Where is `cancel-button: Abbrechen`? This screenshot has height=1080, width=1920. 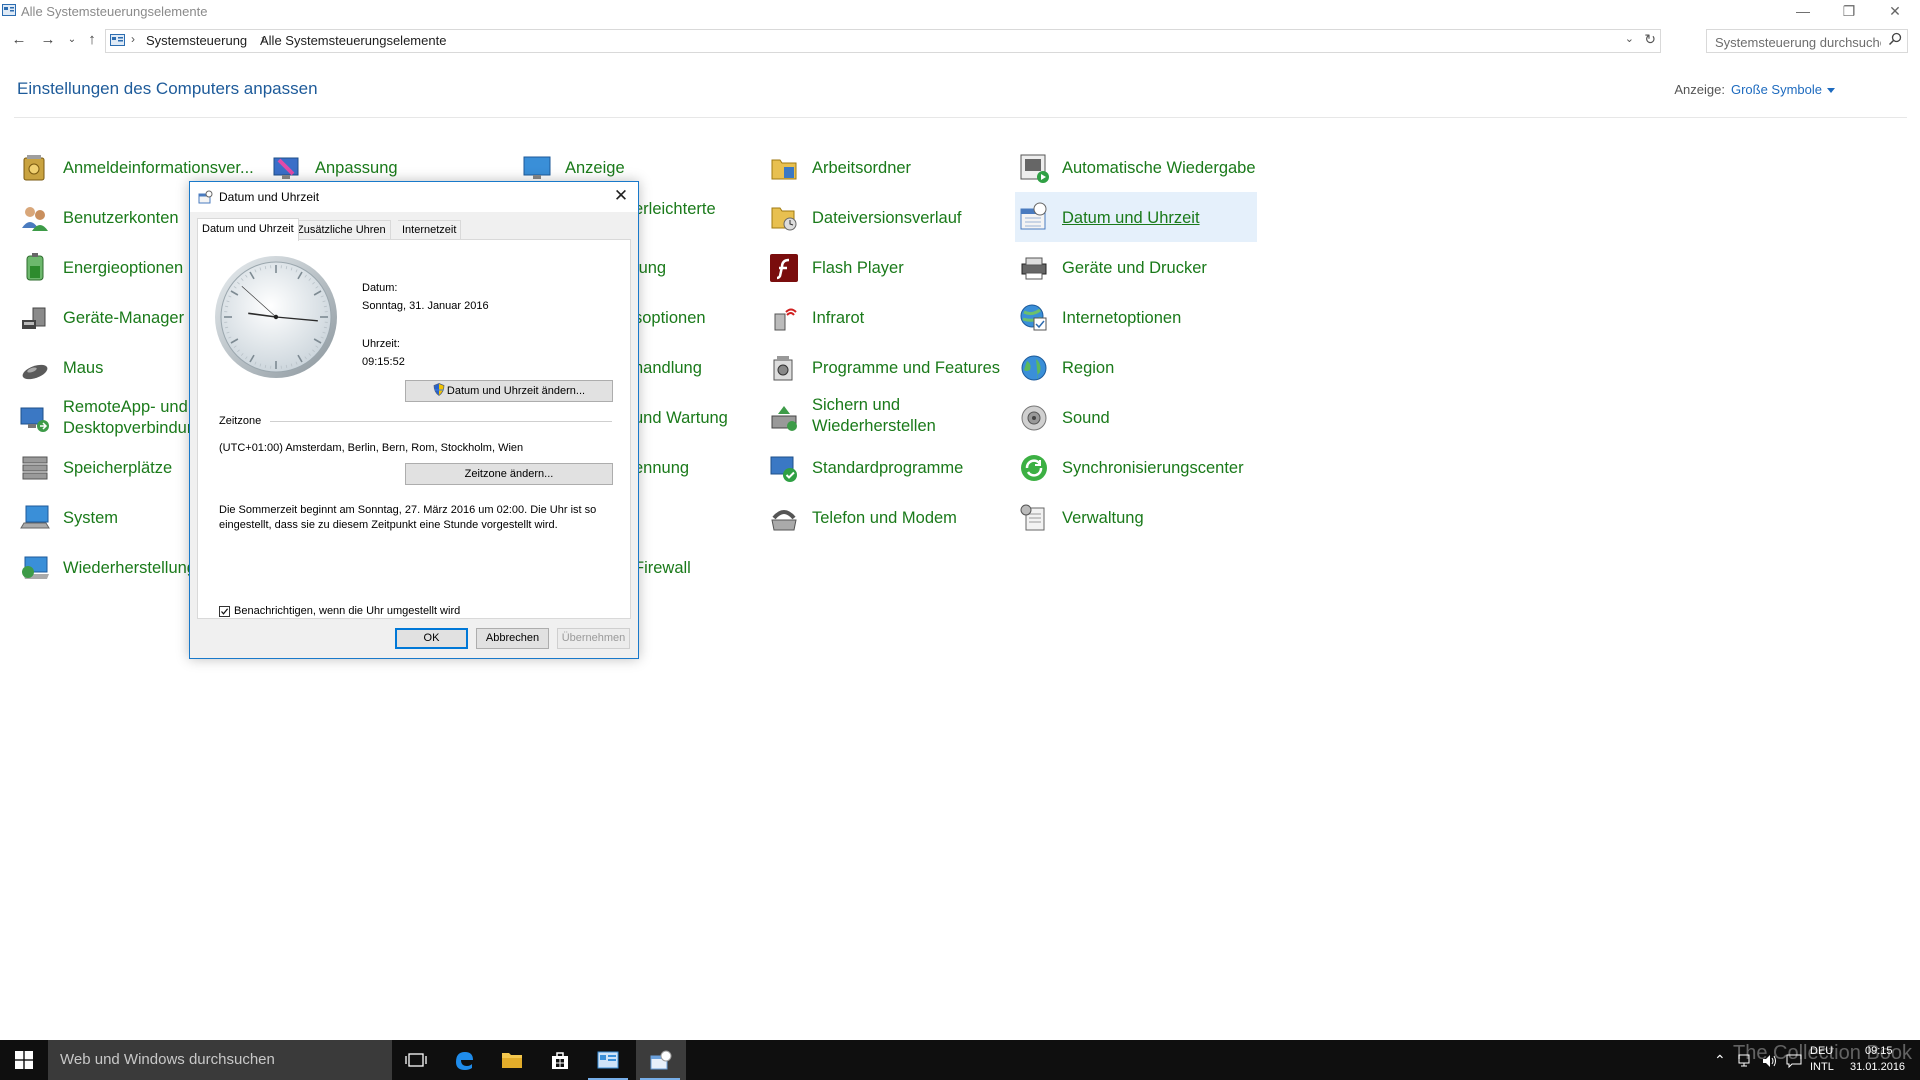 cancel-button: Abbrechen is located at coordinates (512, 638).